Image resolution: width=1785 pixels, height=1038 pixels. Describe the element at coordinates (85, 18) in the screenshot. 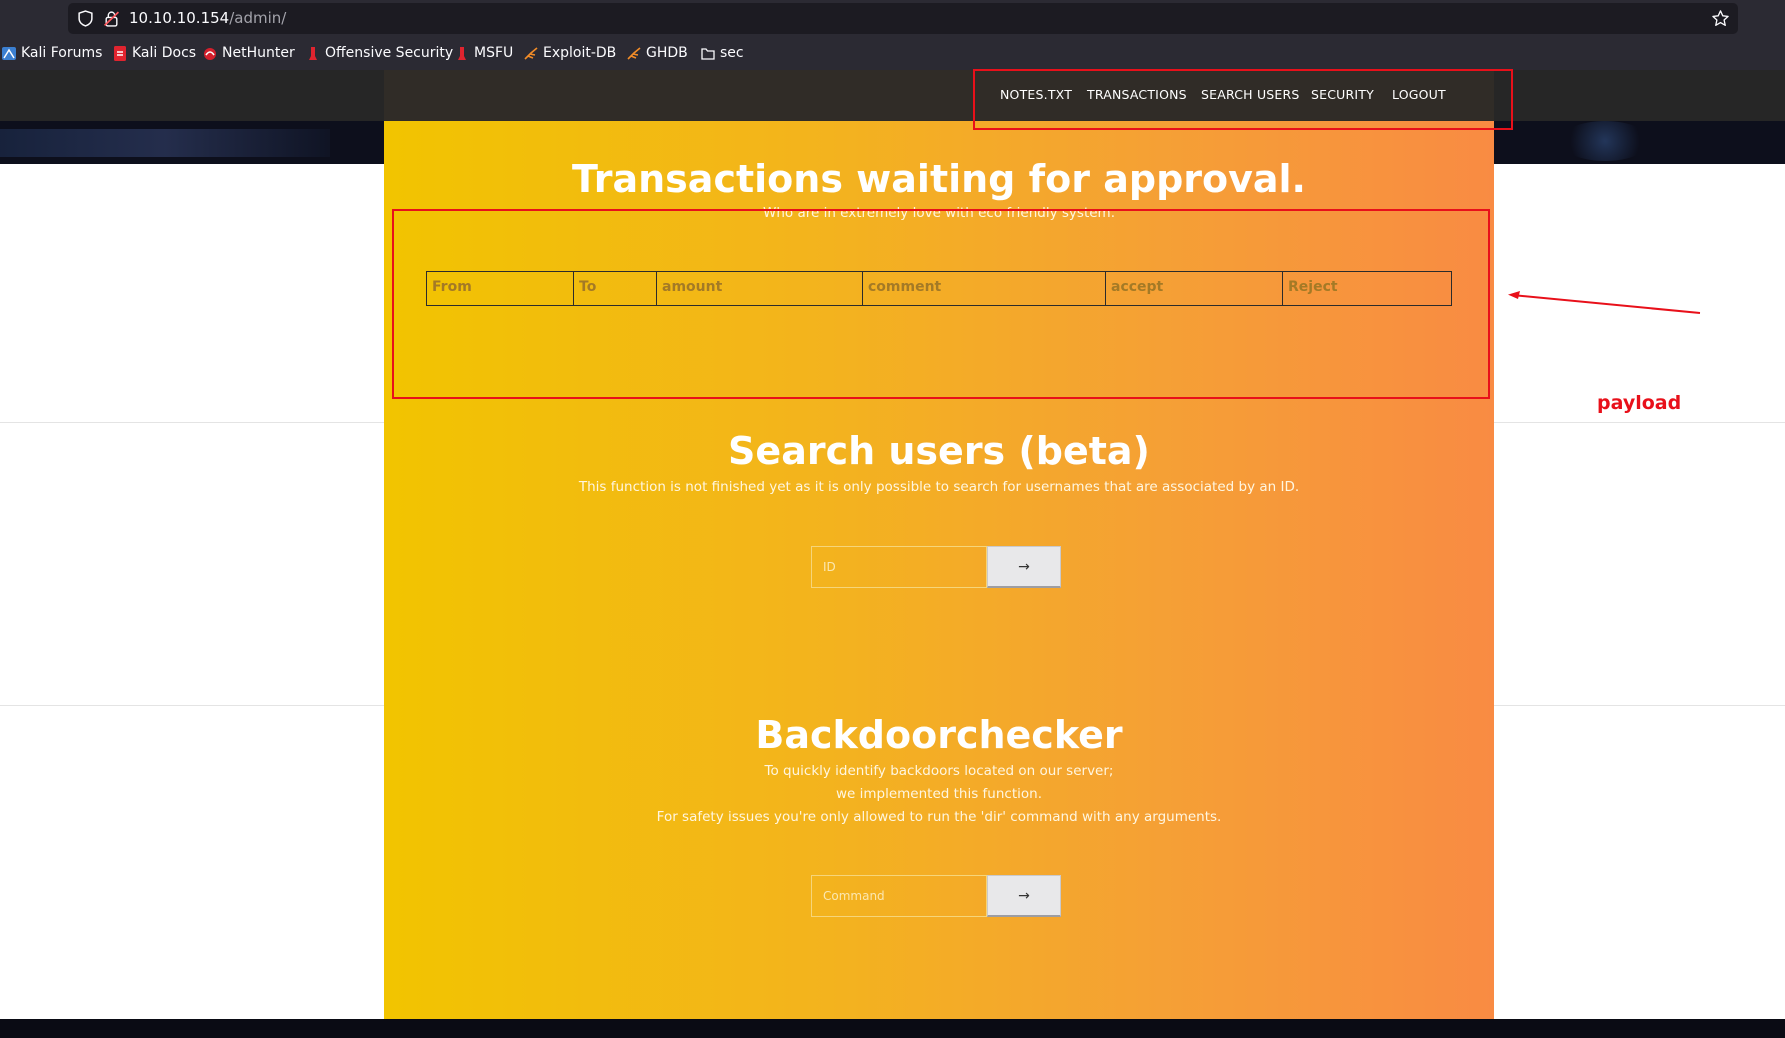

I see `shield-icon` at that location.